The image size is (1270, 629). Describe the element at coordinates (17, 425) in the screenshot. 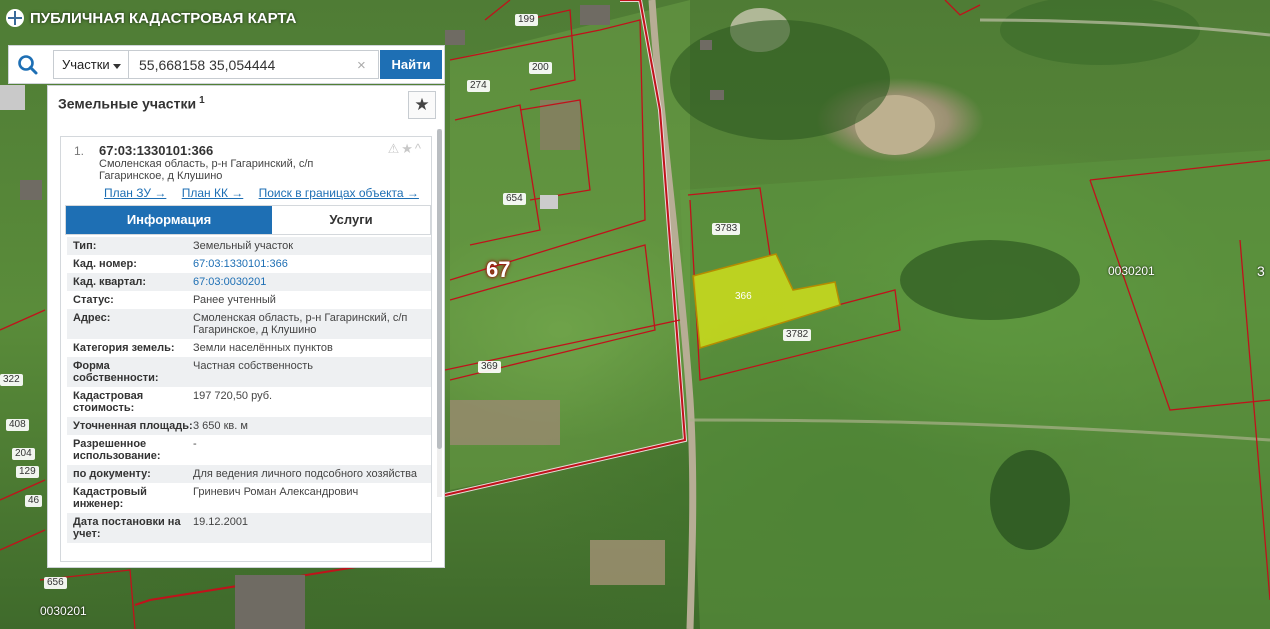

I see `parcel-label: 408` at that location.